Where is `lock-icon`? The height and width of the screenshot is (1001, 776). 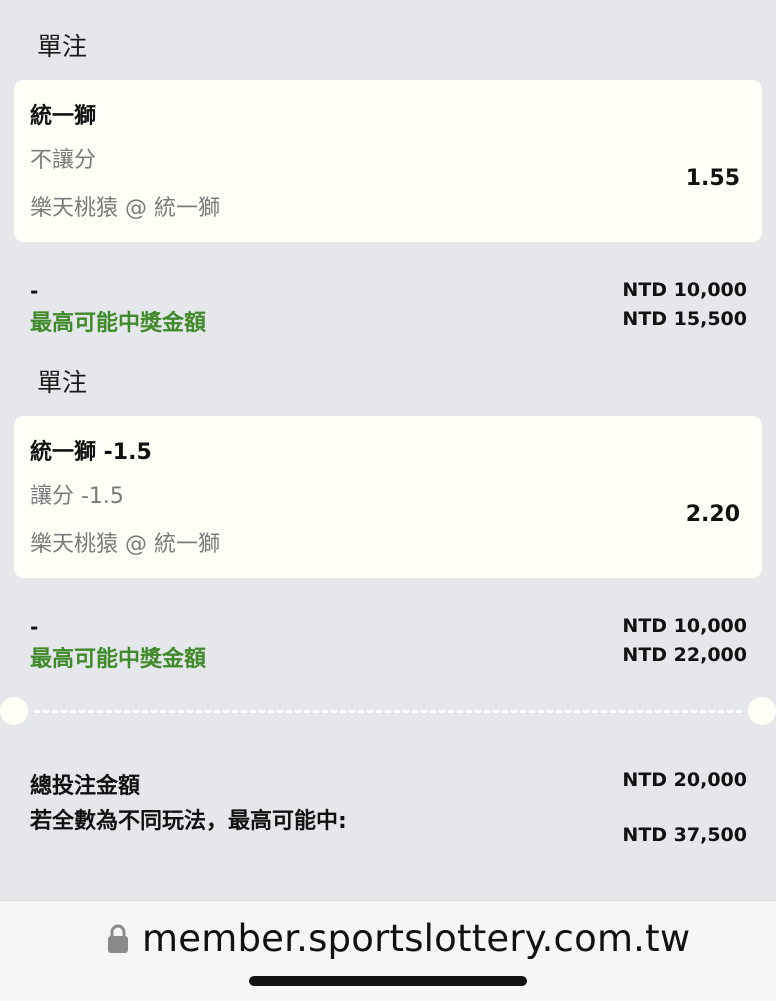 lock-icon is located at coordinates (118, 938).